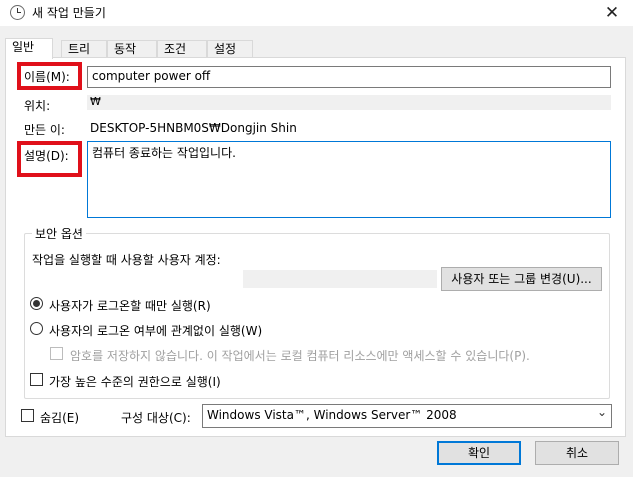 The height and width of the screenshot is (477, 633). I want to click on hidden-checkbox, so click(27, 415).